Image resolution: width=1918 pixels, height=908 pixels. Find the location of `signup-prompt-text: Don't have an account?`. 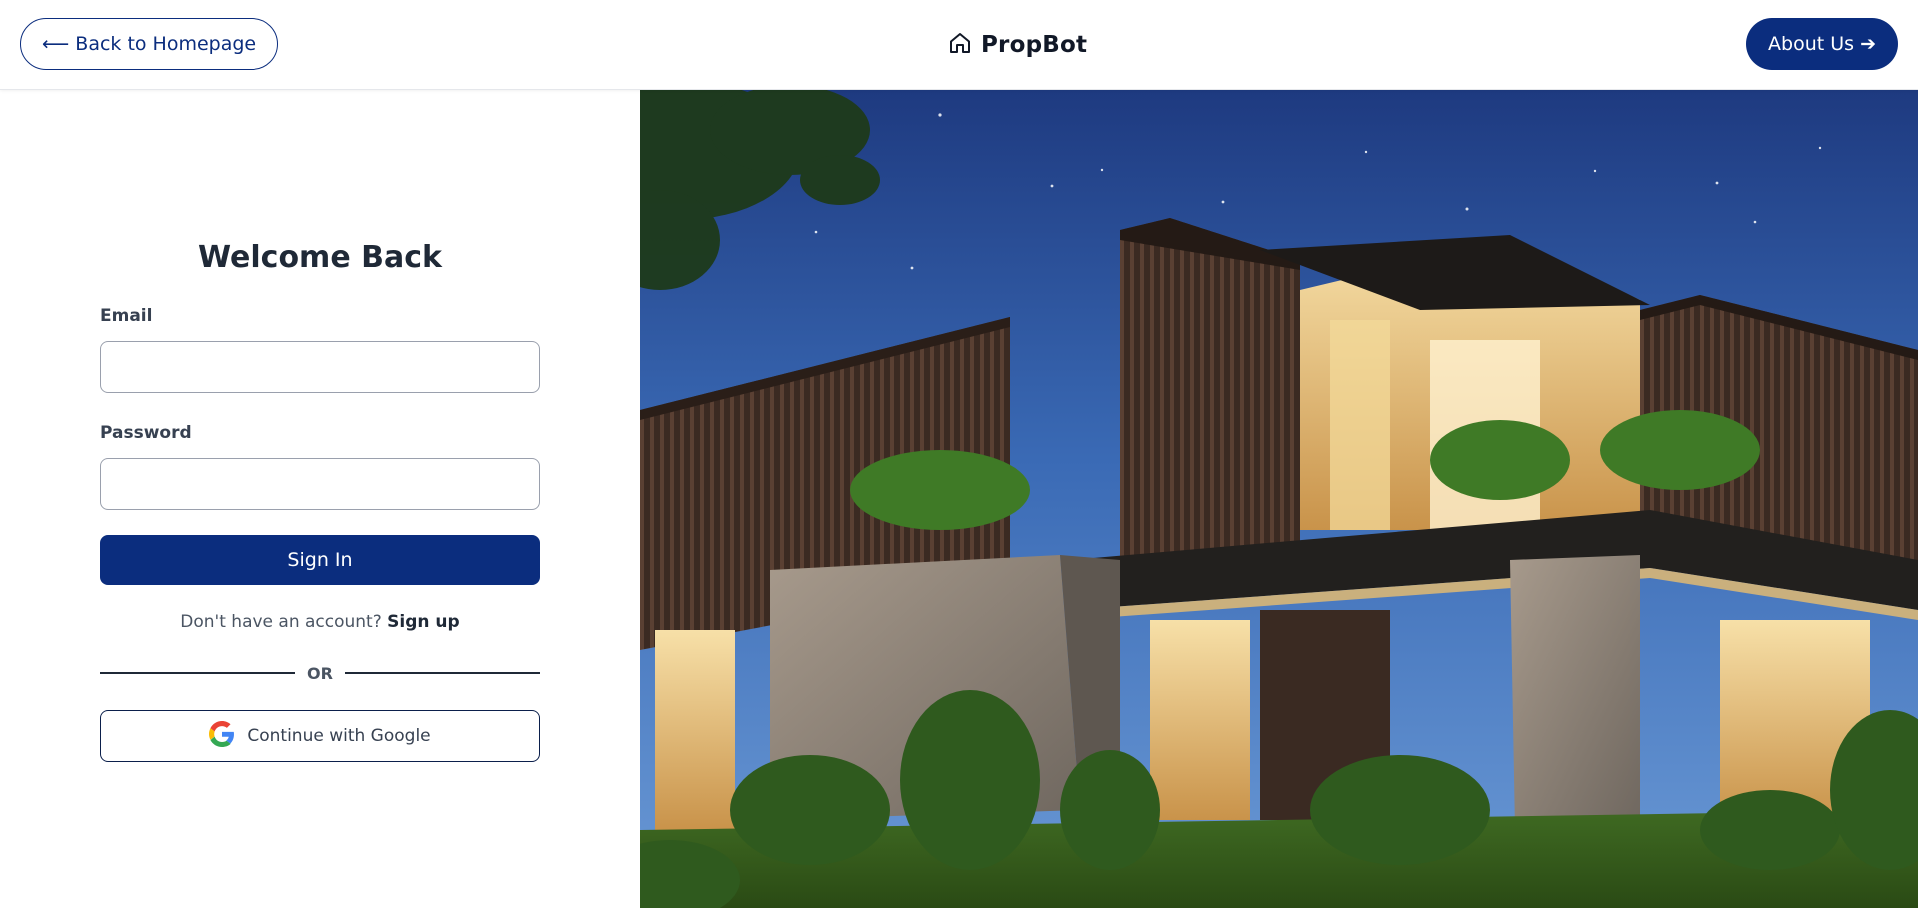

signup-prompt-text: Don't have an account? is located at coordinates (281, 622).